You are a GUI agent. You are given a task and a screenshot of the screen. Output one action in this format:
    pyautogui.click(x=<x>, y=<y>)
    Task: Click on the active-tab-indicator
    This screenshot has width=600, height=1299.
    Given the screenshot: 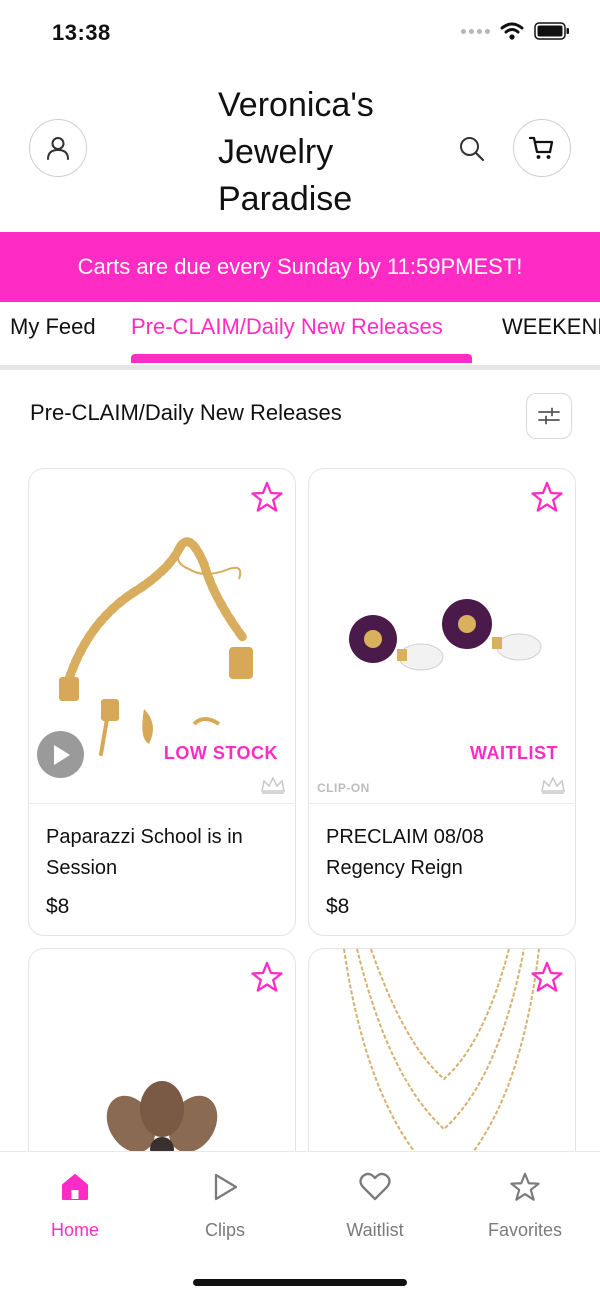 What is the action you would take?
    pyautogui.click(x=301, y=358)
    